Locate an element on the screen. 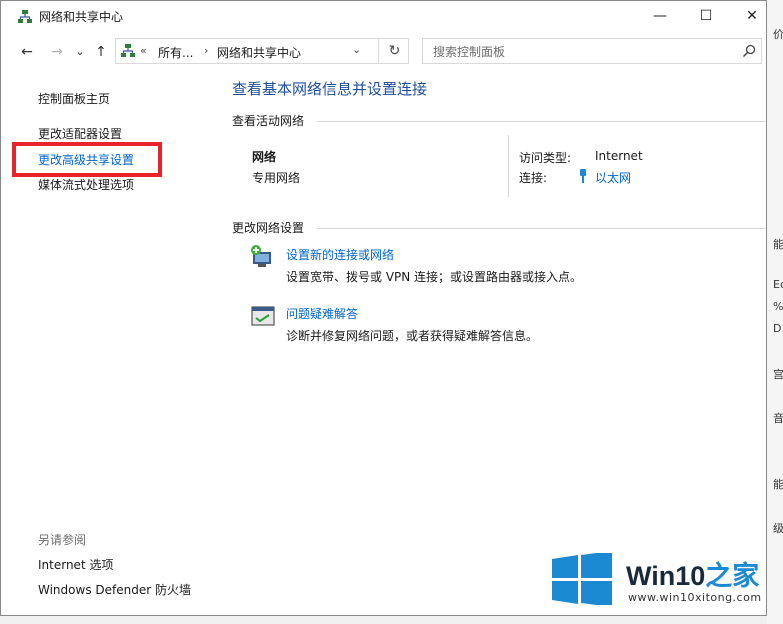 The image size is (783, 624). sidebar-item-control-panel-home: 控制面板主页 is located at coordinates (74, 98).